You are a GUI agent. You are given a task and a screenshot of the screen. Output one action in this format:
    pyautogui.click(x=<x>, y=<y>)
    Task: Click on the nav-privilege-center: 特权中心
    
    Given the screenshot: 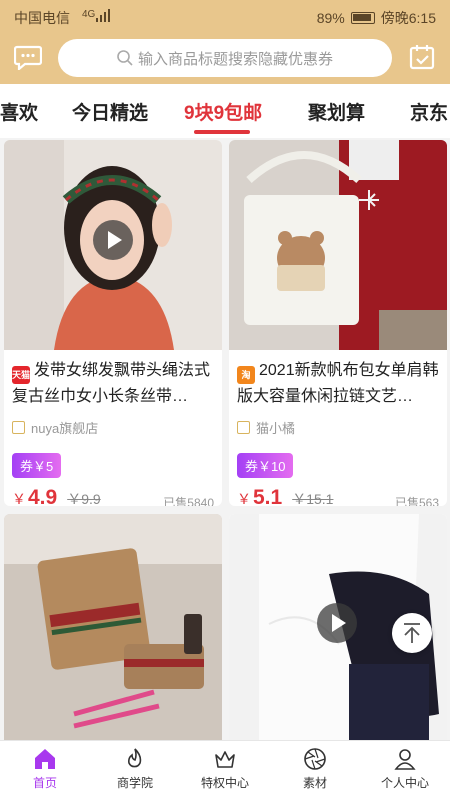 What is the action you would take?
    pyautogui.click(x=225, y=769)
    